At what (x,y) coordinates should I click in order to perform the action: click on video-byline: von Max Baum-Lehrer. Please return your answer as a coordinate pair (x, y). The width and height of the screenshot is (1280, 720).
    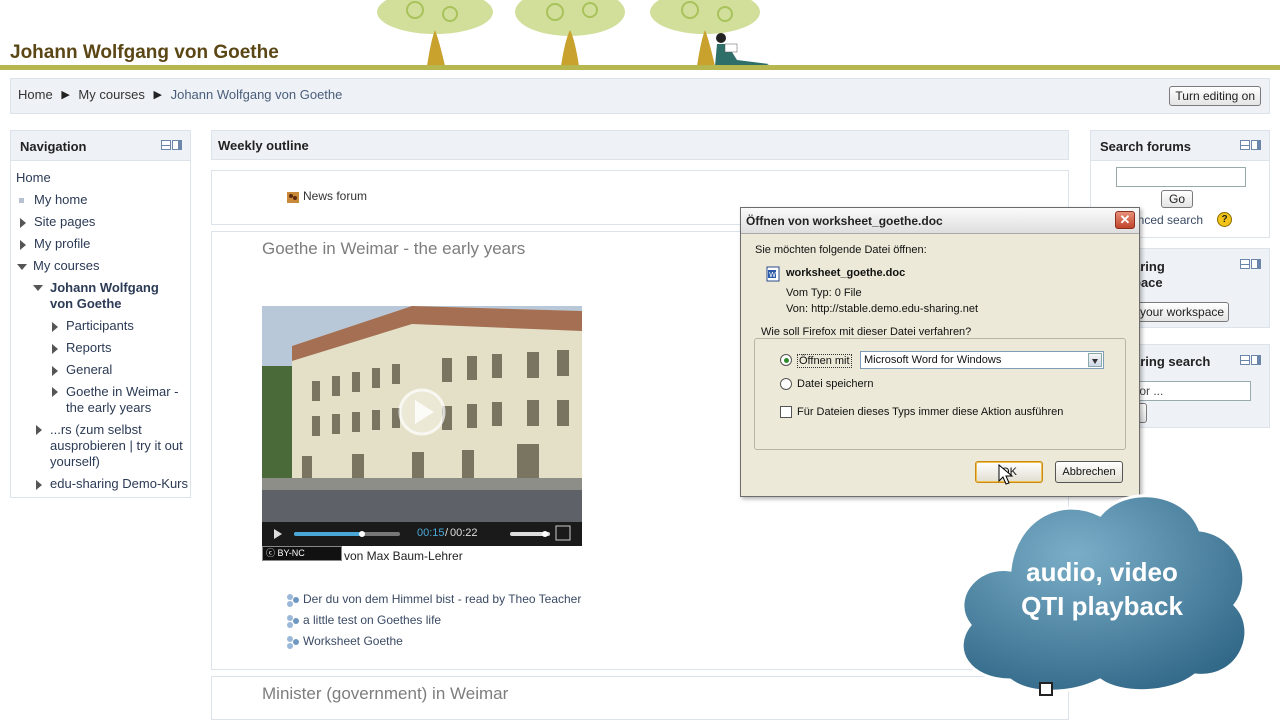
    Looking at the image, I should click on (403, 556).